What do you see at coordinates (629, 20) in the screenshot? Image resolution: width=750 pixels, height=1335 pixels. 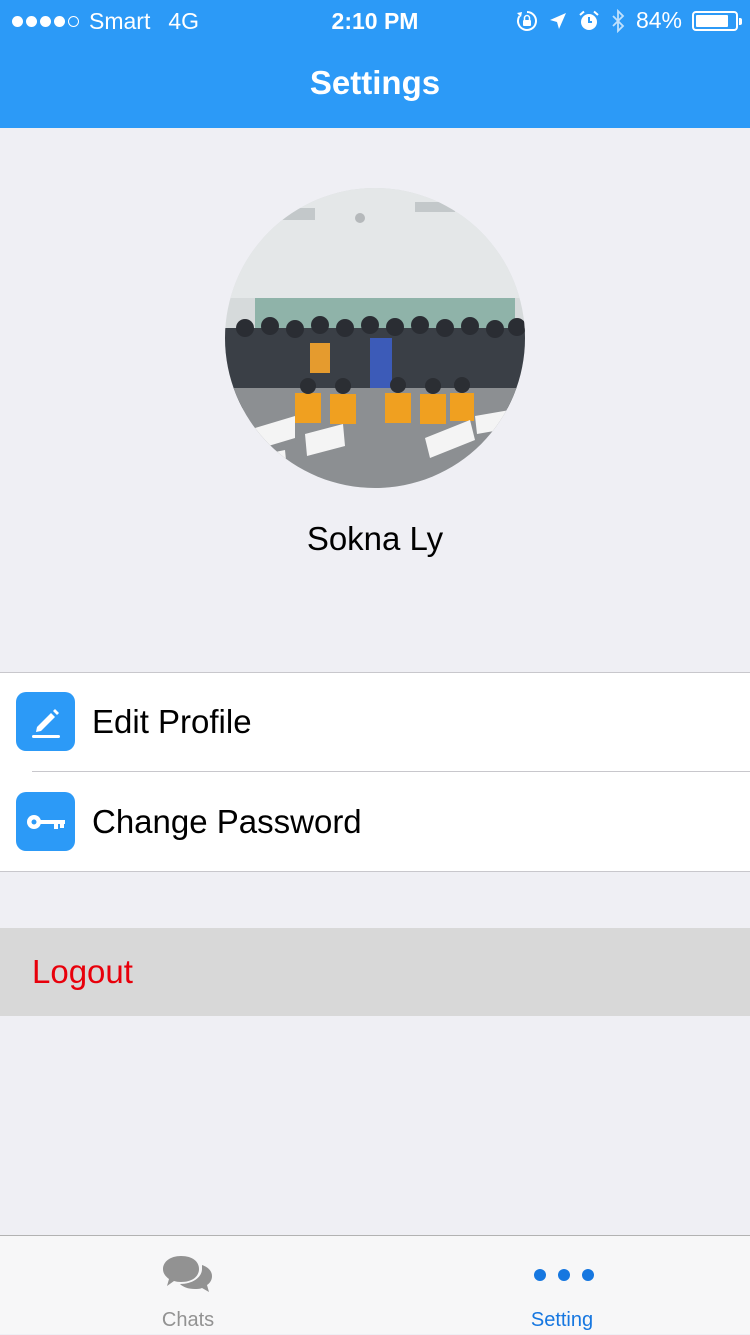 I see `status-bar-right: 84%` at bounding box center [629, 20].